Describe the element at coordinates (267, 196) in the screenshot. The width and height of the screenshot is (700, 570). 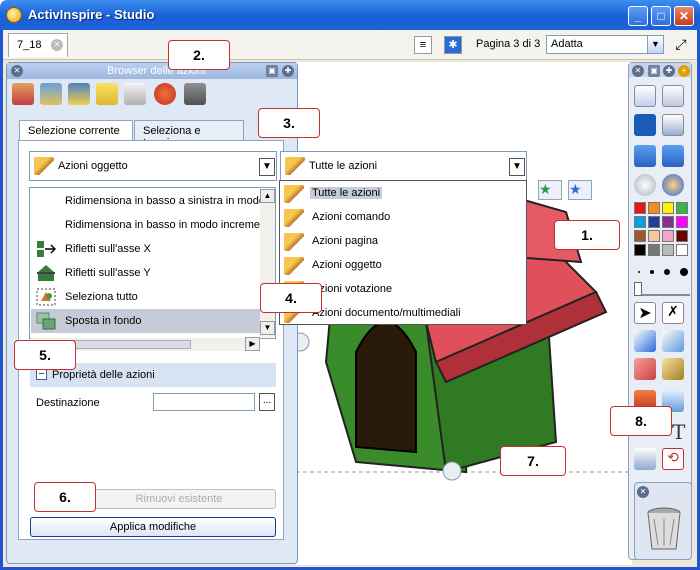
I see `scroll-up-icon: ▲` at that location.